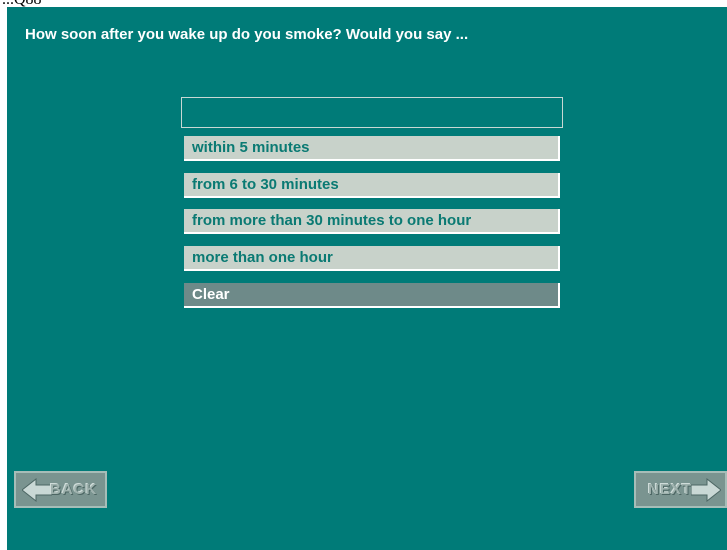  Describe the element at coordinates (37, 490) in the screenshot. I see `arrow-left-icon` at that location.